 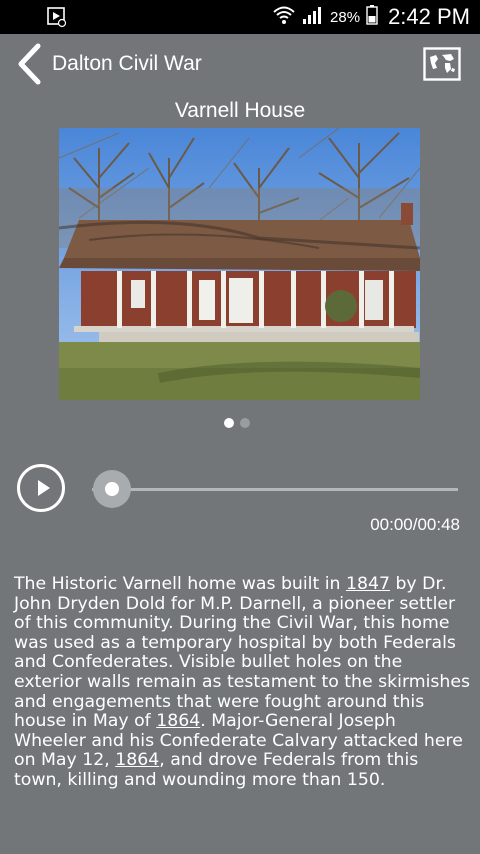 What do you see at coordinates (127, 63) in the screenshot?
I see `app-title: Dalton Civil War` at bounding box center [127, 63].